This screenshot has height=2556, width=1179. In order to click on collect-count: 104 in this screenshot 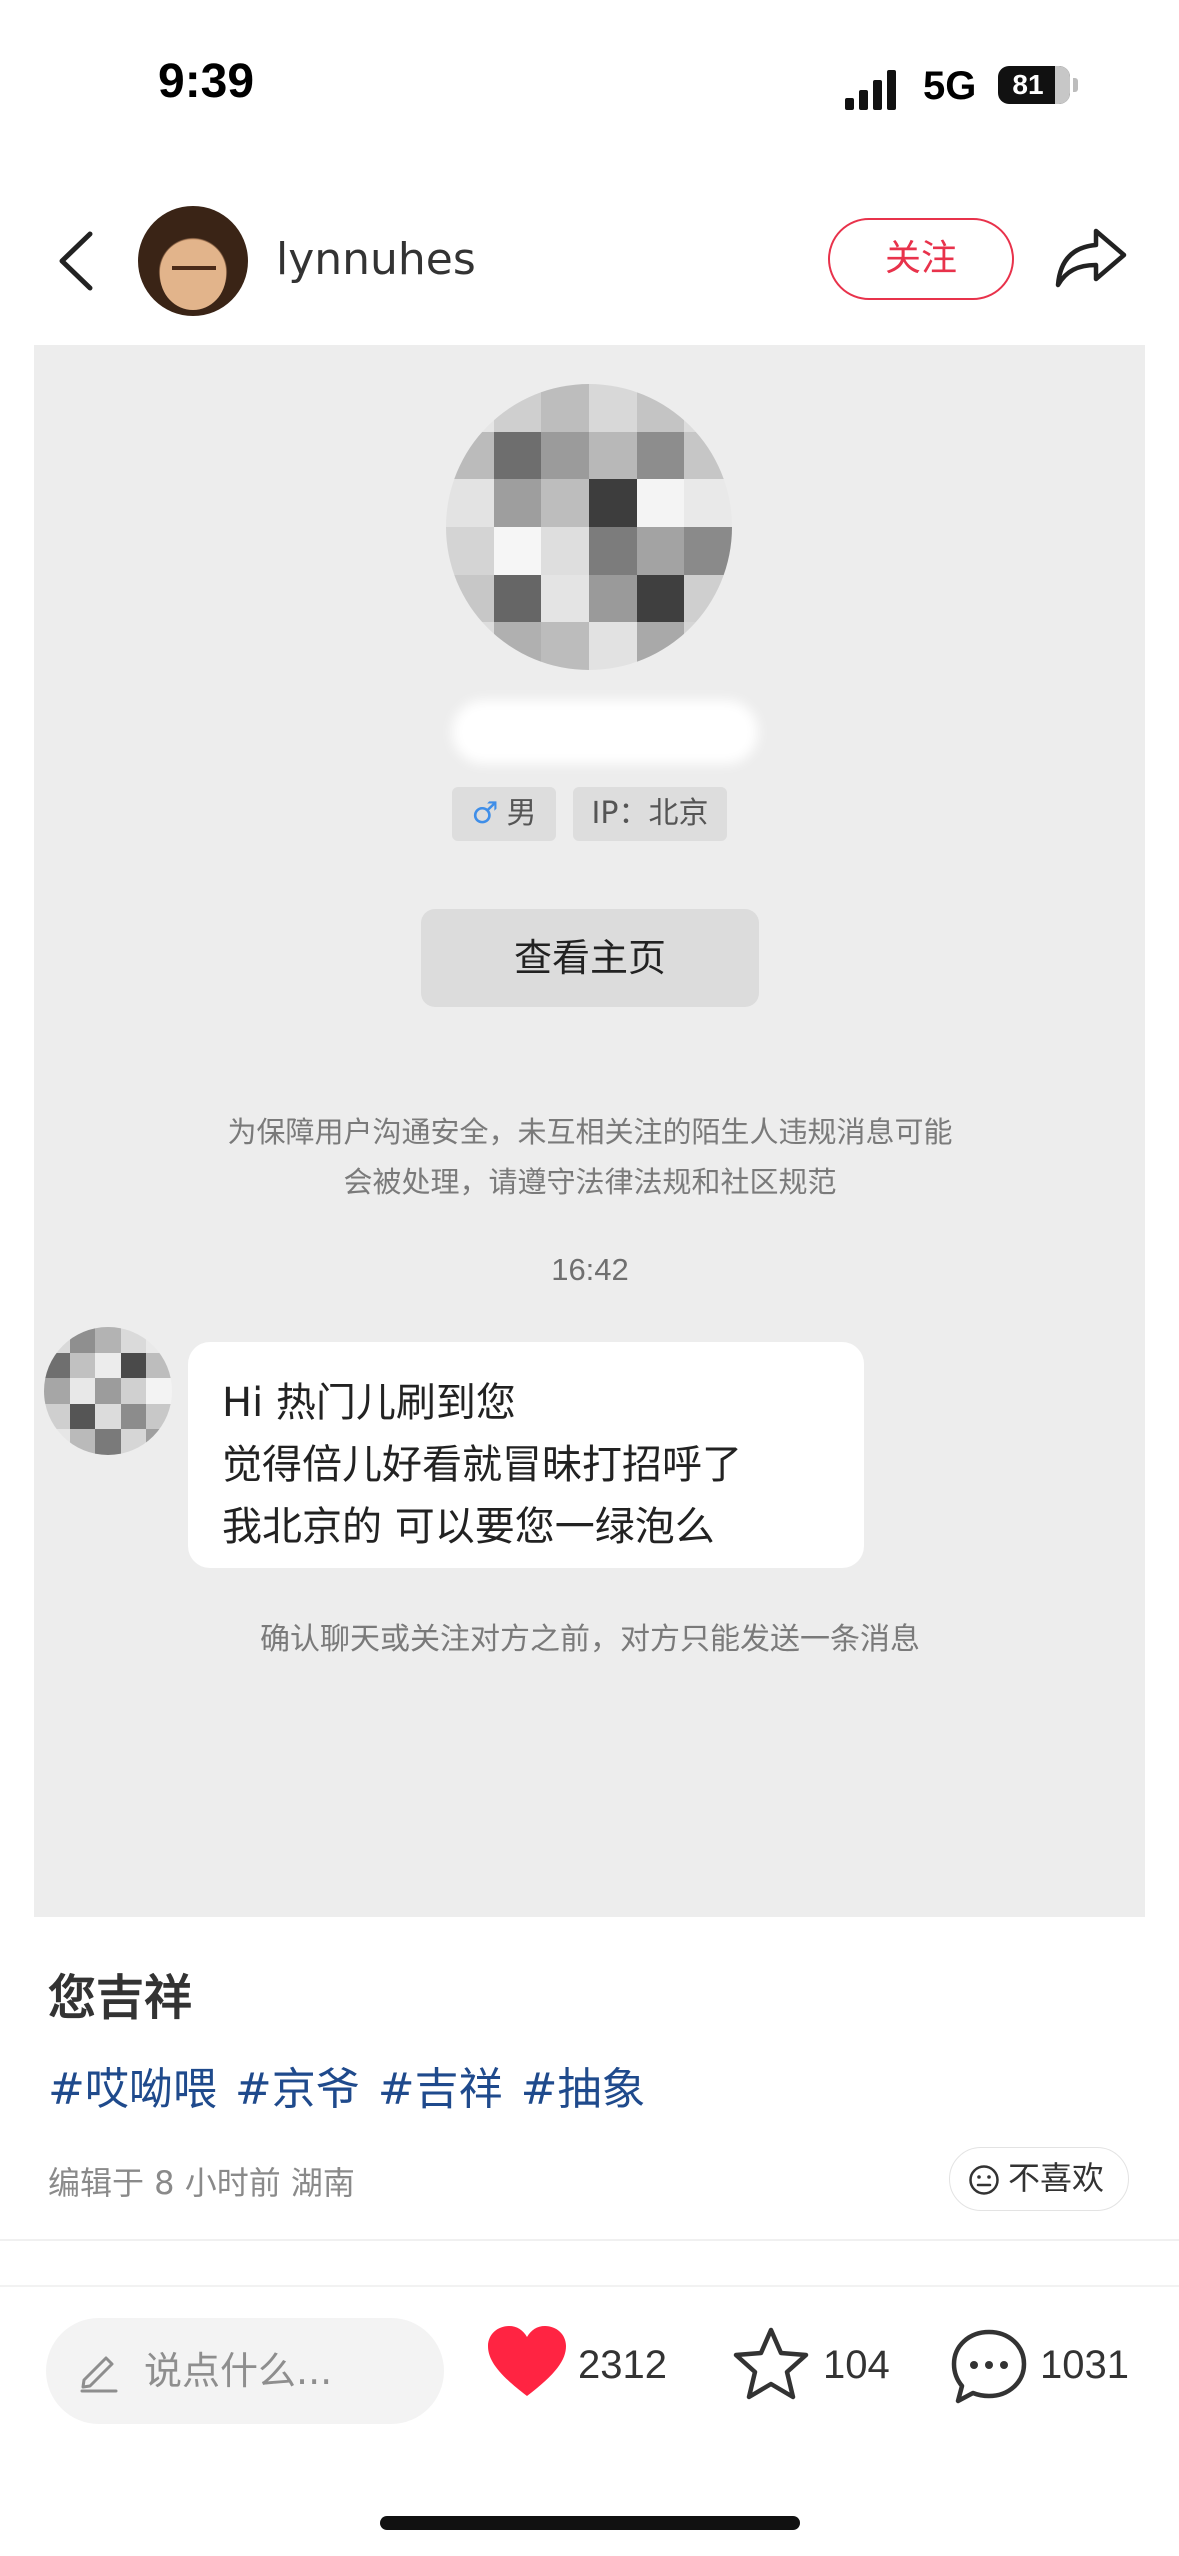, I will do `click(856, 2365)`.